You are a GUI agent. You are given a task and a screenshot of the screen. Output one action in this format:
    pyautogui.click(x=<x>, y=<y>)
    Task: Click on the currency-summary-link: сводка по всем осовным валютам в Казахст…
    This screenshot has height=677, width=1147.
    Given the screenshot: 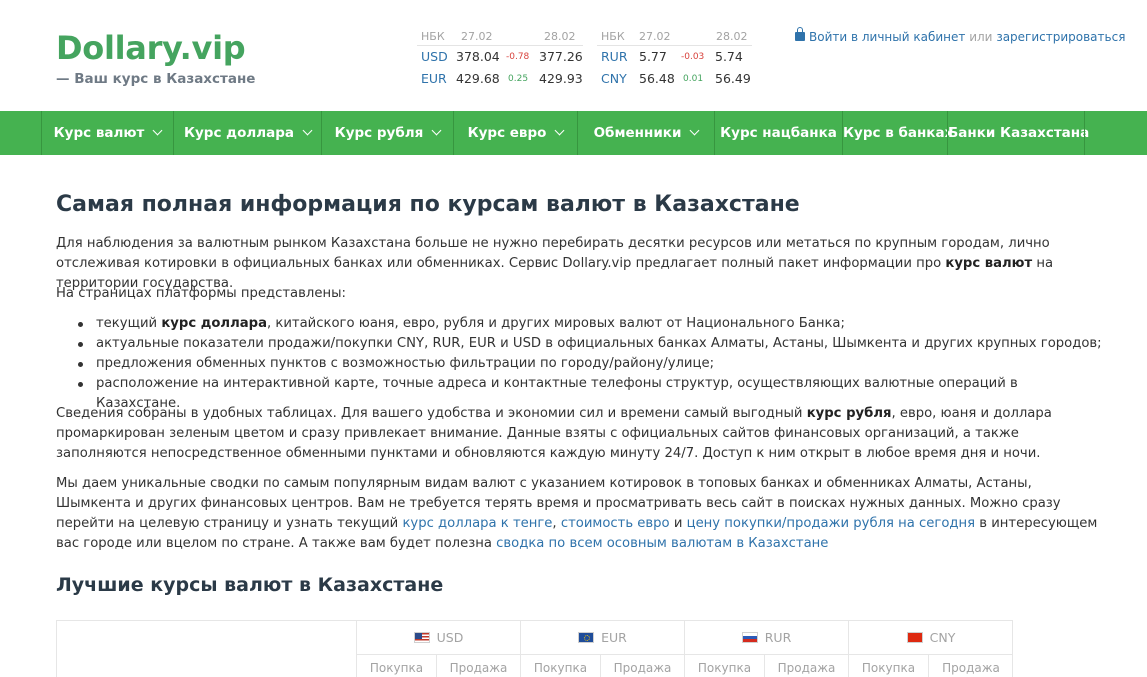 What is the action you would take?
    pyautogui.click(x=662, y=543)
    